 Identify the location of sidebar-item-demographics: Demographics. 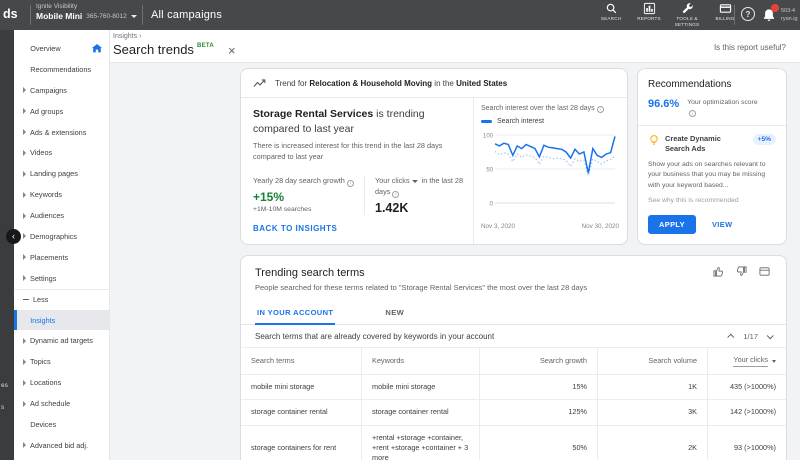
(61, 236).